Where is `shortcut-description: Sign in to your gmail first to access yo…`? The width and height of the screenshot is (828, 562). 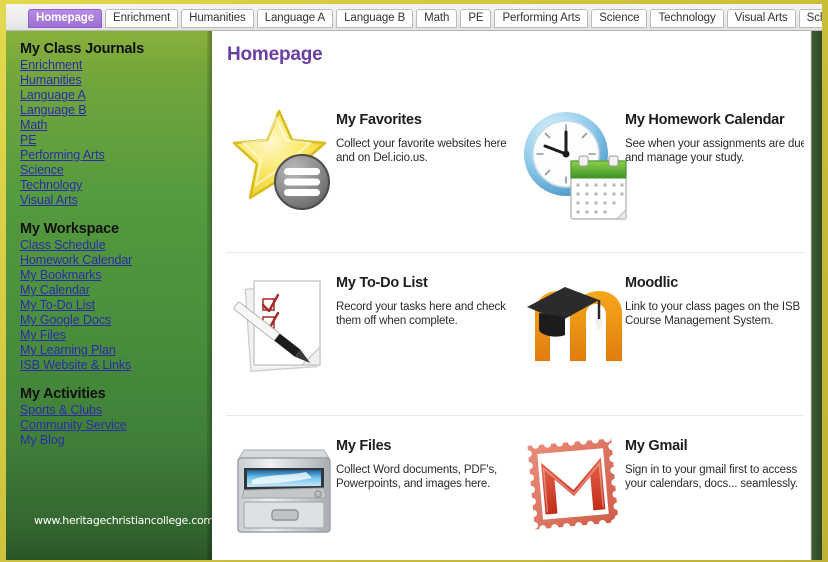
shortcut-description: Sign in to your gmail first to access yo… is located at coordinates (711, 477).